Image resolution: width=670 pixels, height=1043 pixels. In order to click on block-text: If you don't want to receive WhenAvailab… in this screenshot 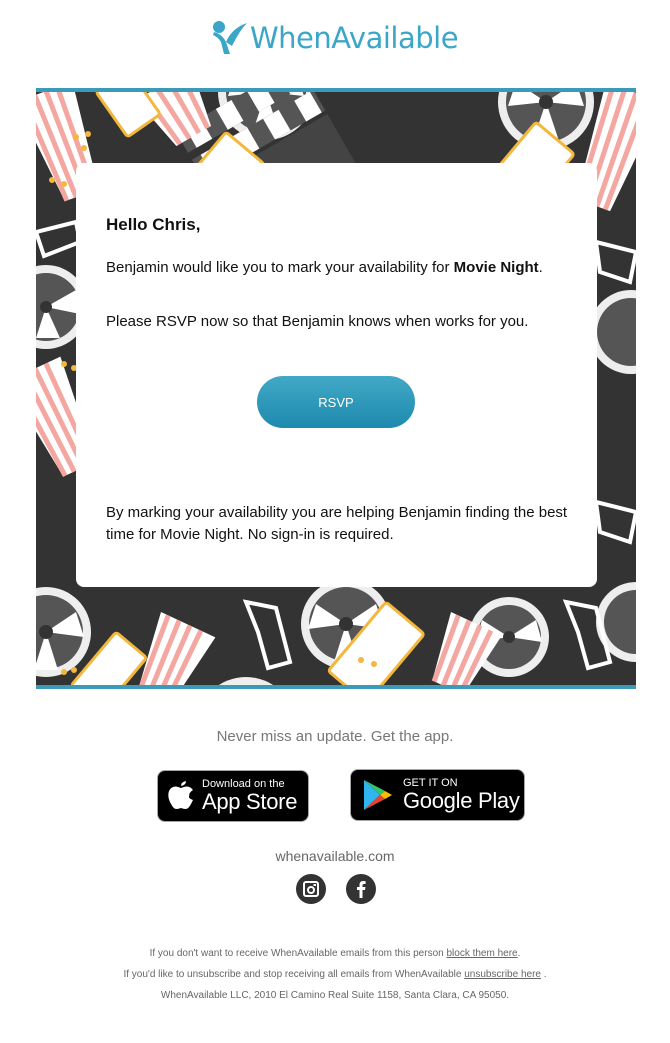, I will do `click(298, 953)`.